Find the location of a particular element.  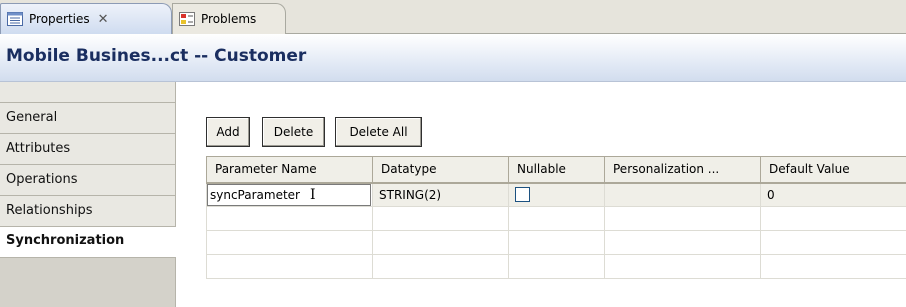

tab-problems-label: Problems is located at coordinates (229, 19).